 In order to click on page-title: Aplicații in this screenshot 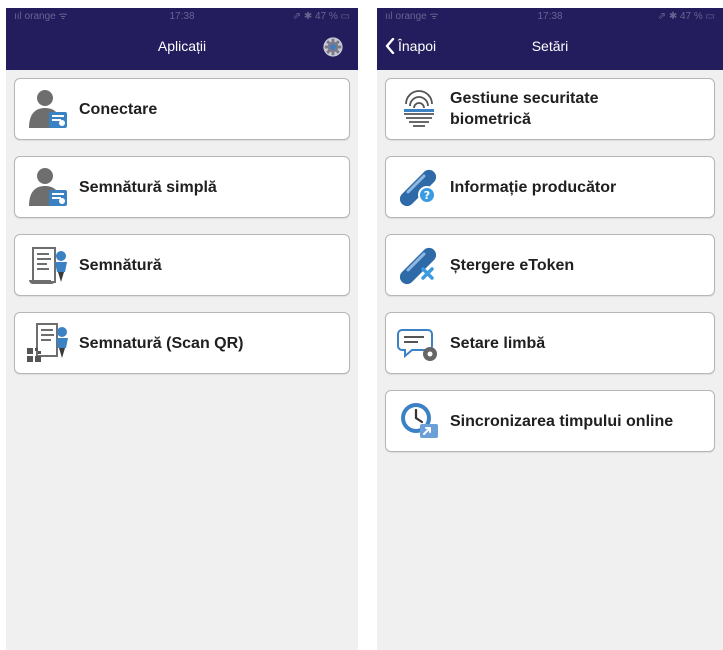, I will do `click(182, 46)`.